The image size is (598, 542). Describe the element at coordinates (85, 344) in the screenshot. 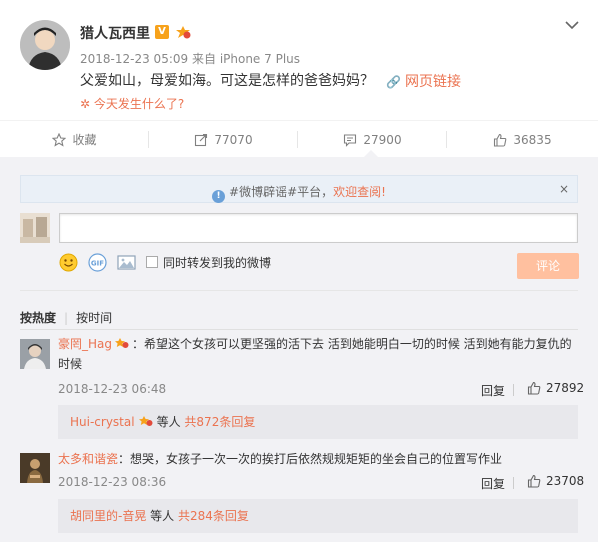

I see `commenter-name: 豪罔_Hag` at that location.